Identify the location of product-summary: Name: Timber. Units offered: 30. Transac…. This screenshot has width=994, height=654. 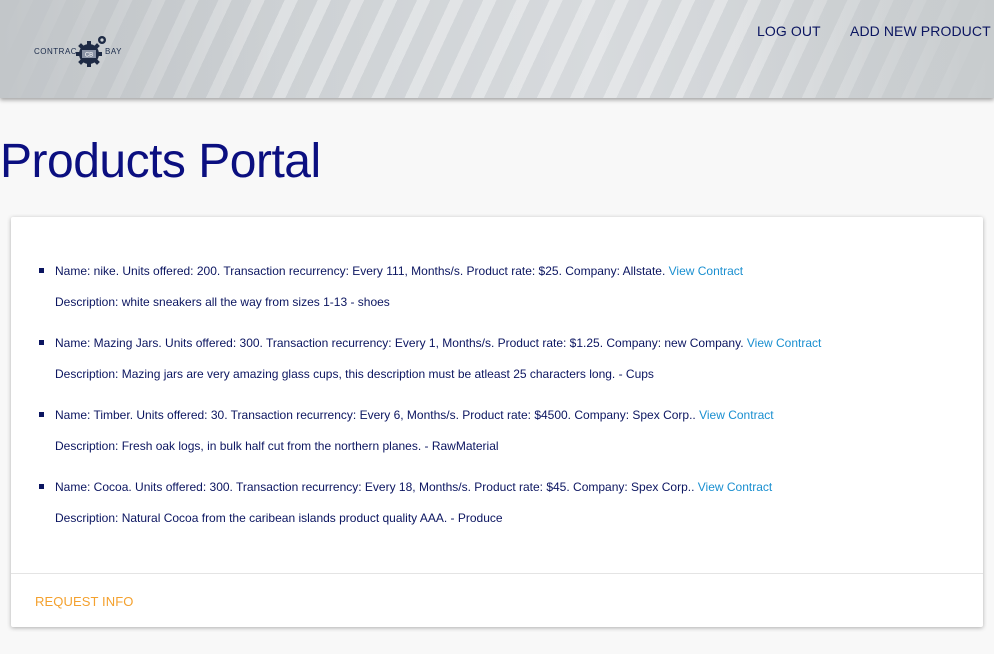
(375, 415).